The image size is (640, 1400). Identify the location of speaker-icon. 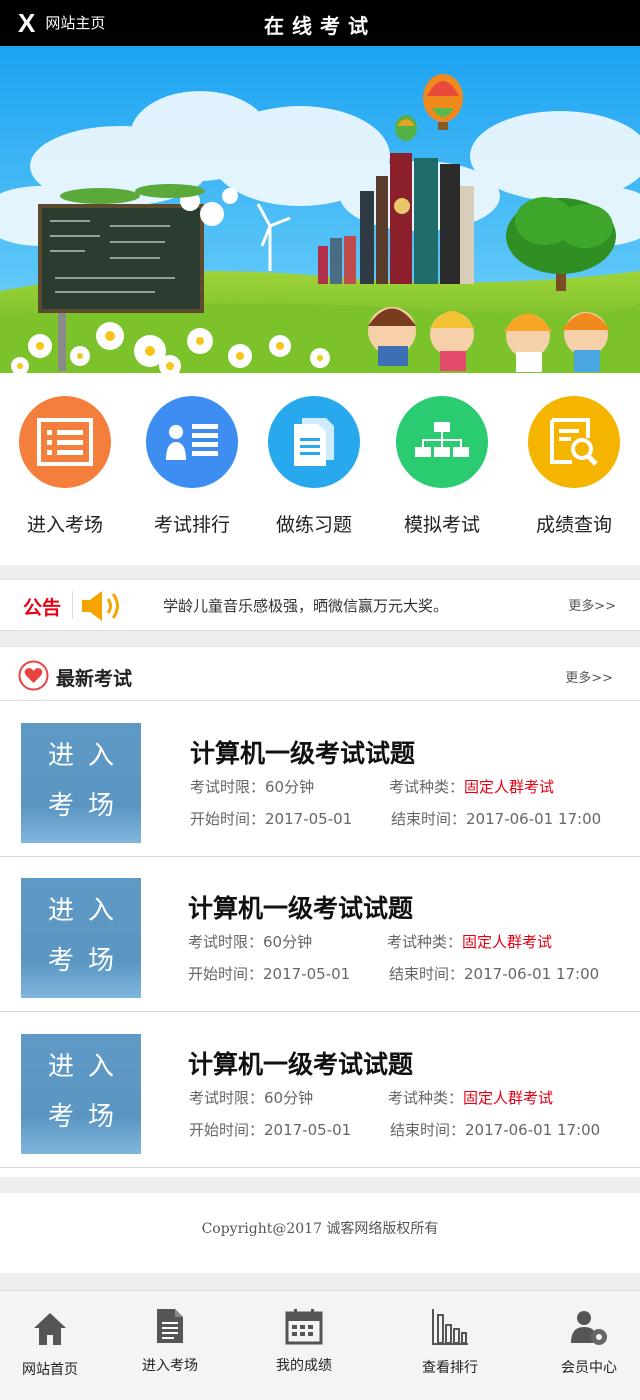
(103, 608).